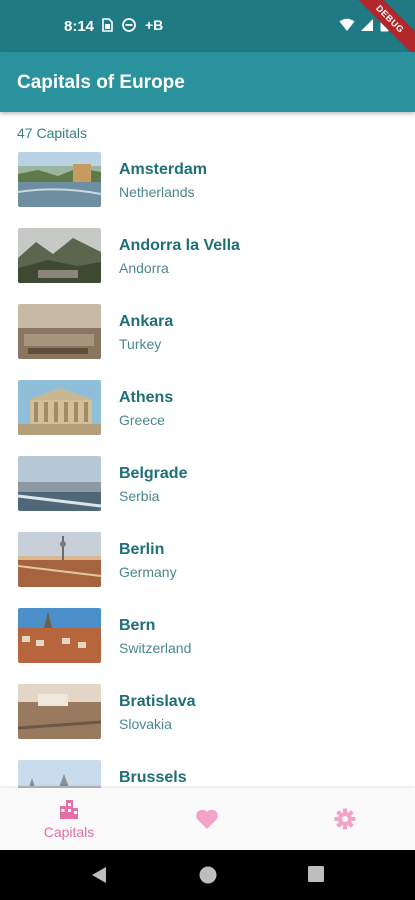 The width and height of the screenshot is (415, 900). Describe the element at coordinates (145, 724) in the screenshot. I see `country-name: Slovakia` at that location.